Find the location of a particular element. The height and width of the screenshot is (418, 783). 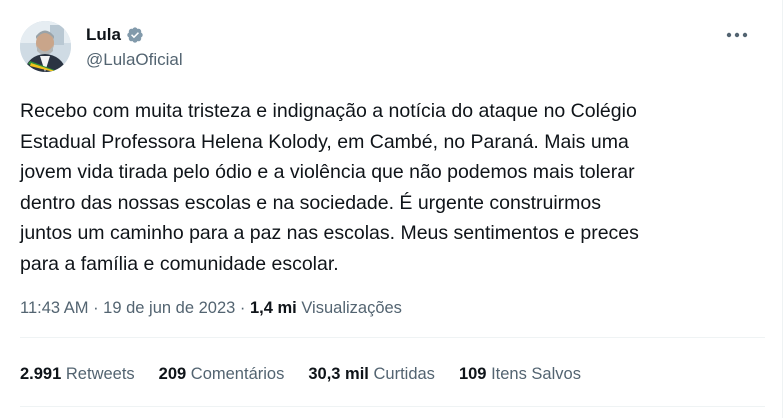

tweet-text-line: para a família e comunidade escolar. is located at coordinates (179, 263).